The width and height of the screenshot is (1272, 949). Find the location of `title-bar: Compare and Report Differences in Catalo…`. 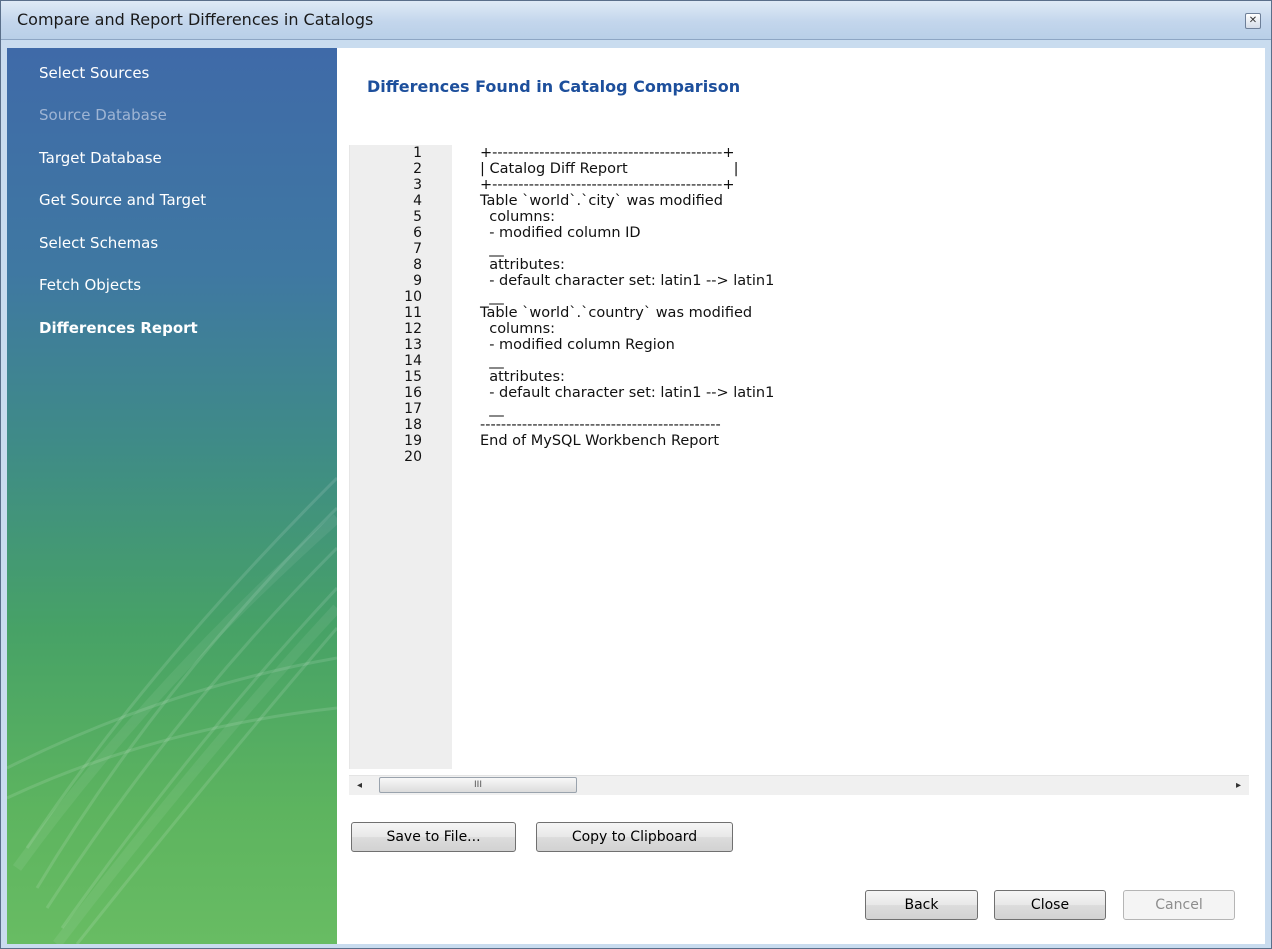

title-bar: Compare and Report Differences in Catalo… is located at coordinates (636, 20).